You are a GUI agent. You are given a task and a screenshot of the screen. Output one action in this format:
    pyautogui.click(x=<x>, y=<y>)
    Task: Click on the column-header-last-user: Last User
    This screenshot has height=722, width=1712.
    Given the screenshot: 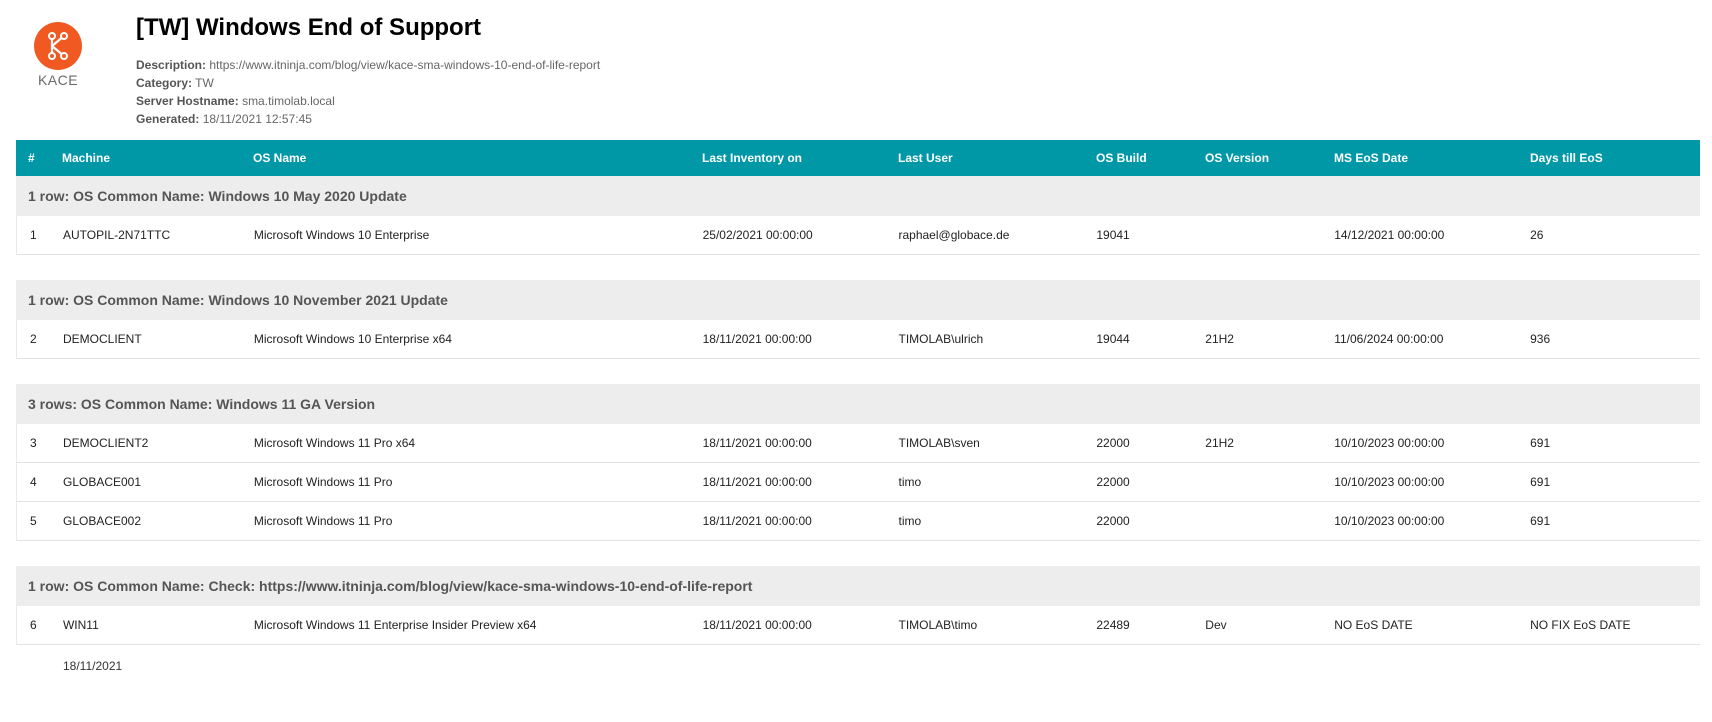 What is the action you would take?
    pyautogui.click(x=925, y=158)
    